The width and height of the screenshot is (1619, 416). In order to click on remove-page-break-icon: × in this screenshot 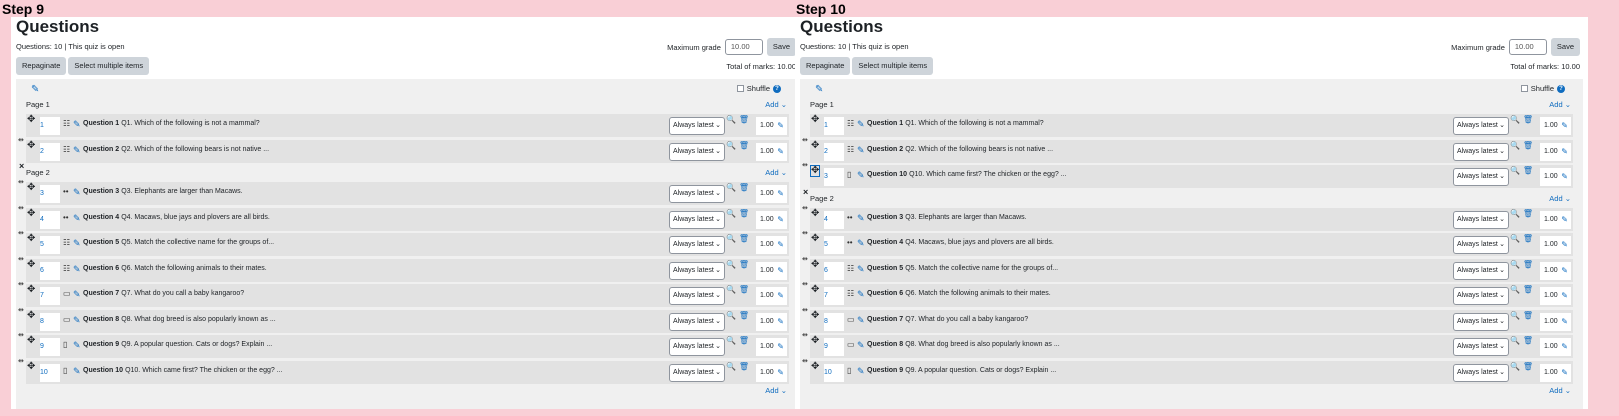, I will do `click(805, 192)`.